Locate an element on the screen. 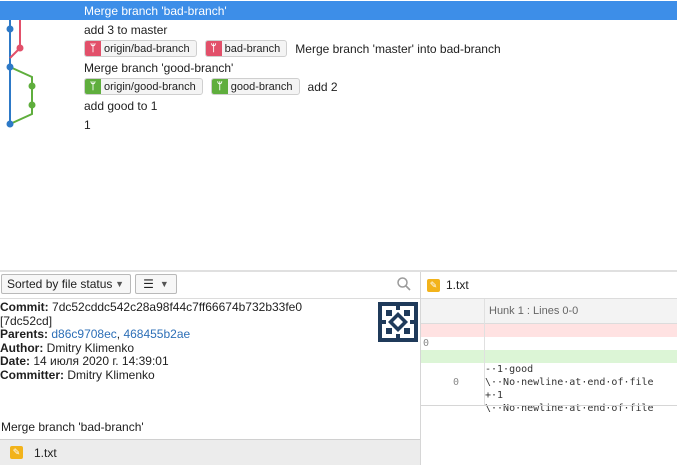  commit-message: Merge branch 'master' into bad-branch is located at coordinates (398, 48).